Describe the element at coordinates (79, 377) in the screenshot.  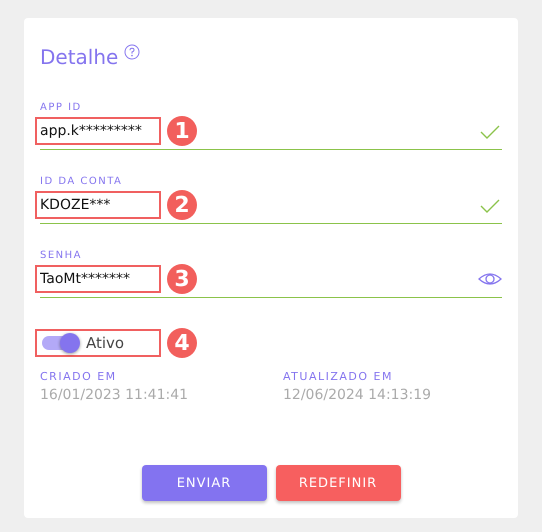
I see `date-label: CRIADO EM` at that location.